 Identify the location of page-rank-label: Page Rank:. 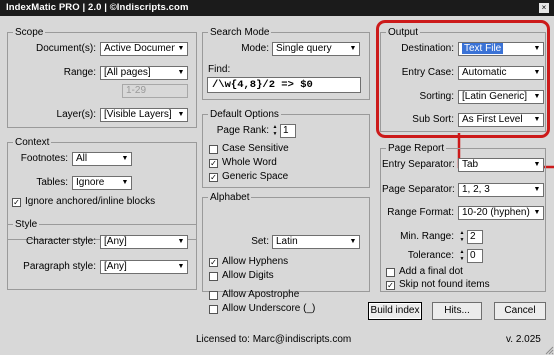
(242, 130).